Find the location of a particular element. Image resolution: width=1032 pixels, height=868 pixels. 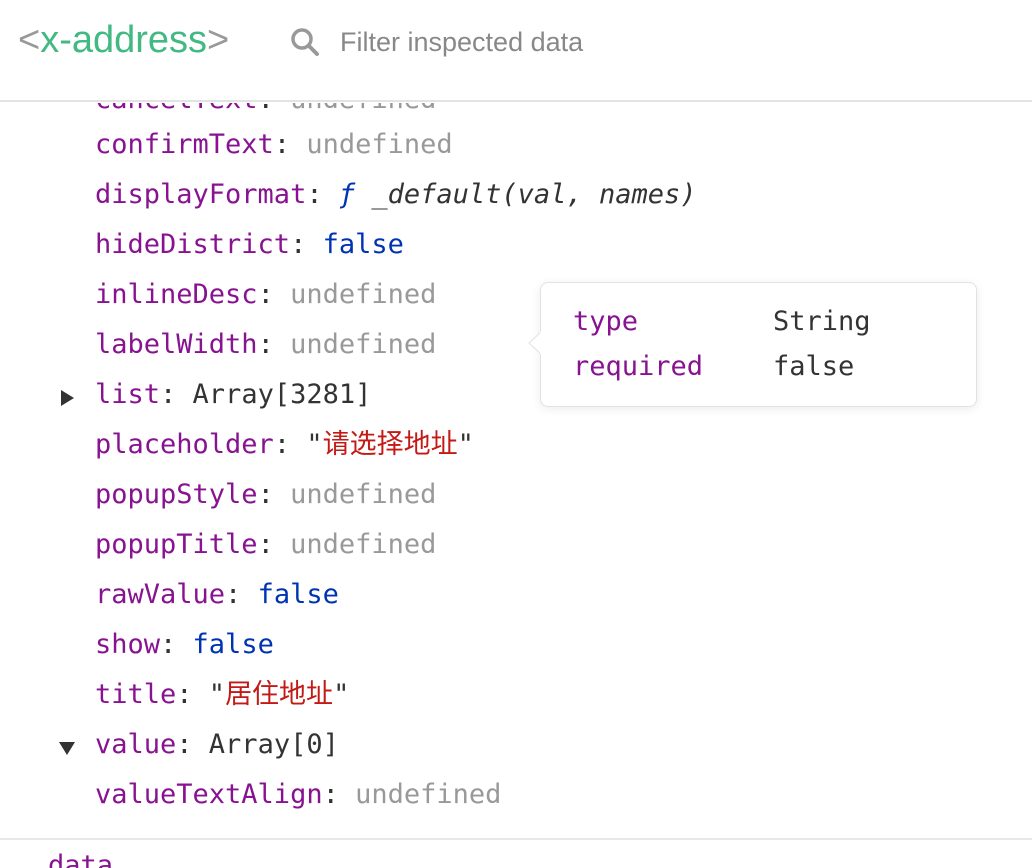

tooltip-key: type is located at coordinates (606, 321).